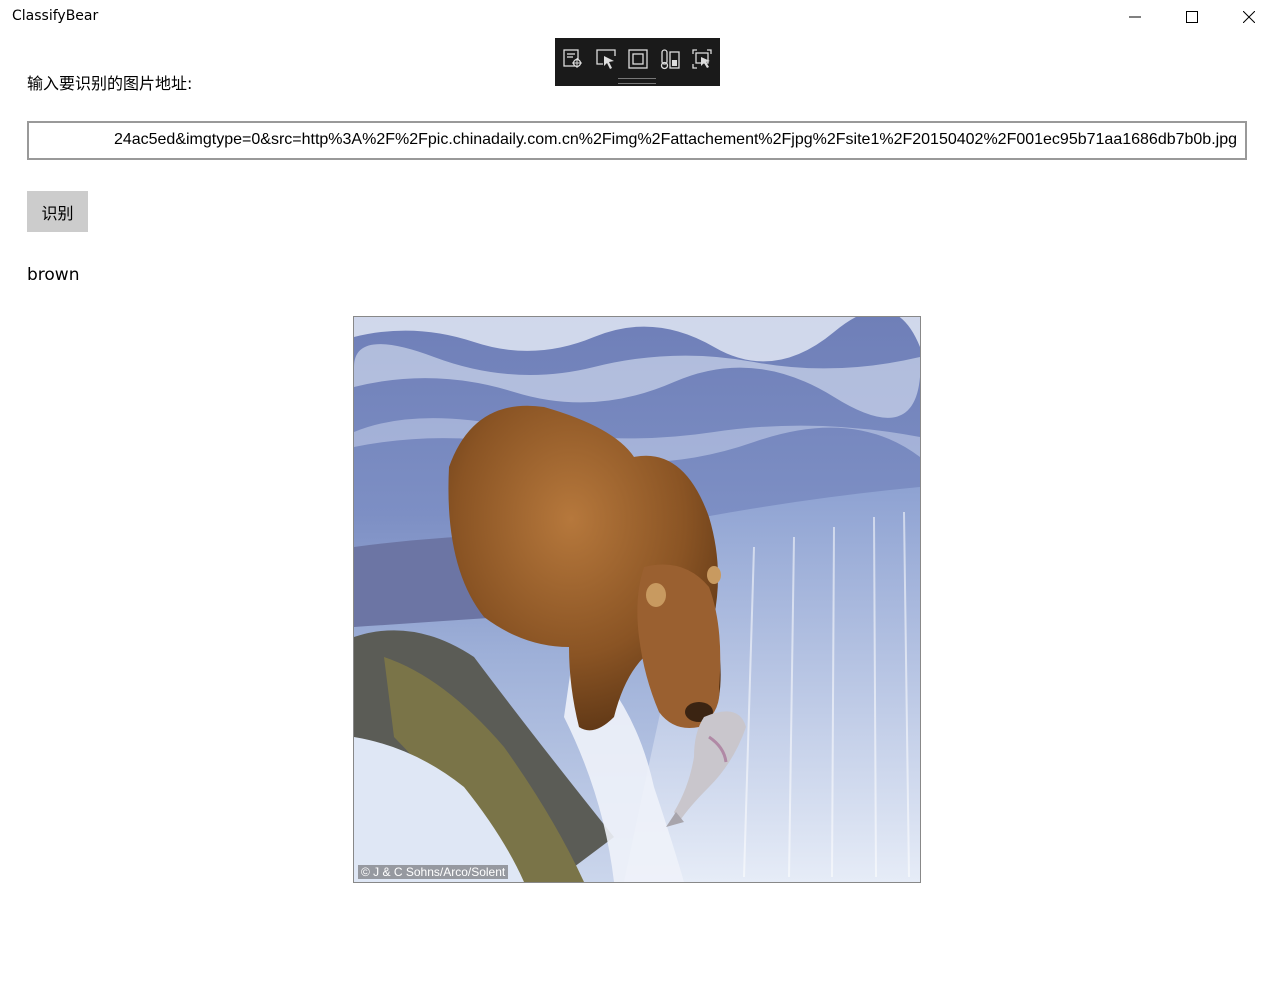  I want to click on select-element-cursor-button, so click(702, 59).